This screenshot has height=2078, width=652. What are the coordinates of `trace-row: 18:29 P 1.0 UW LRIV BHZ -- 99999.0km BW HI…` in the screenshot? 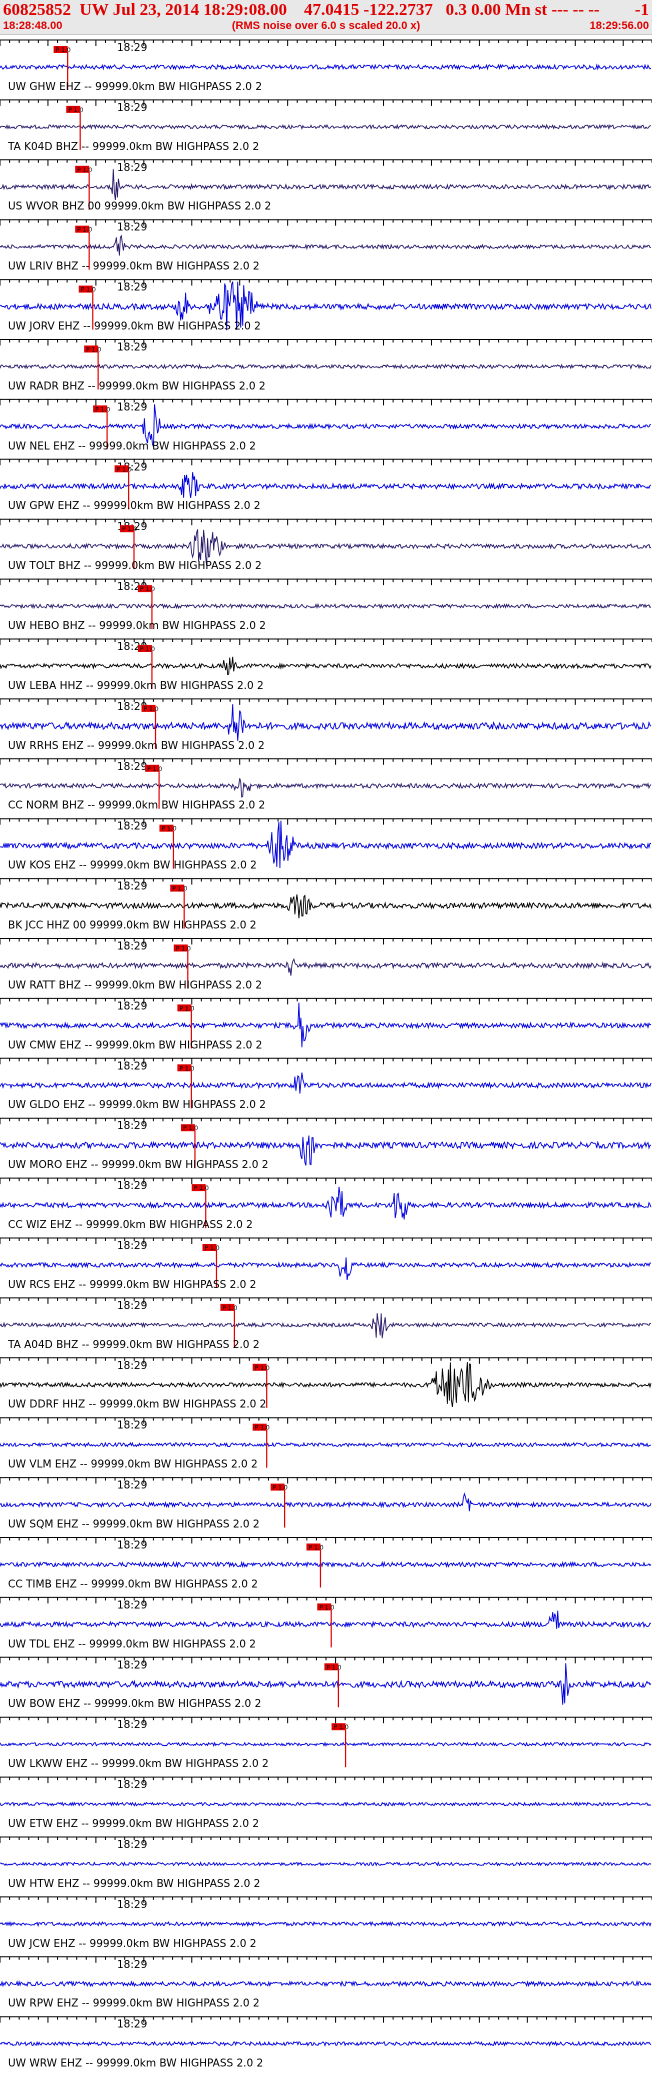 It's located at (326, 246).